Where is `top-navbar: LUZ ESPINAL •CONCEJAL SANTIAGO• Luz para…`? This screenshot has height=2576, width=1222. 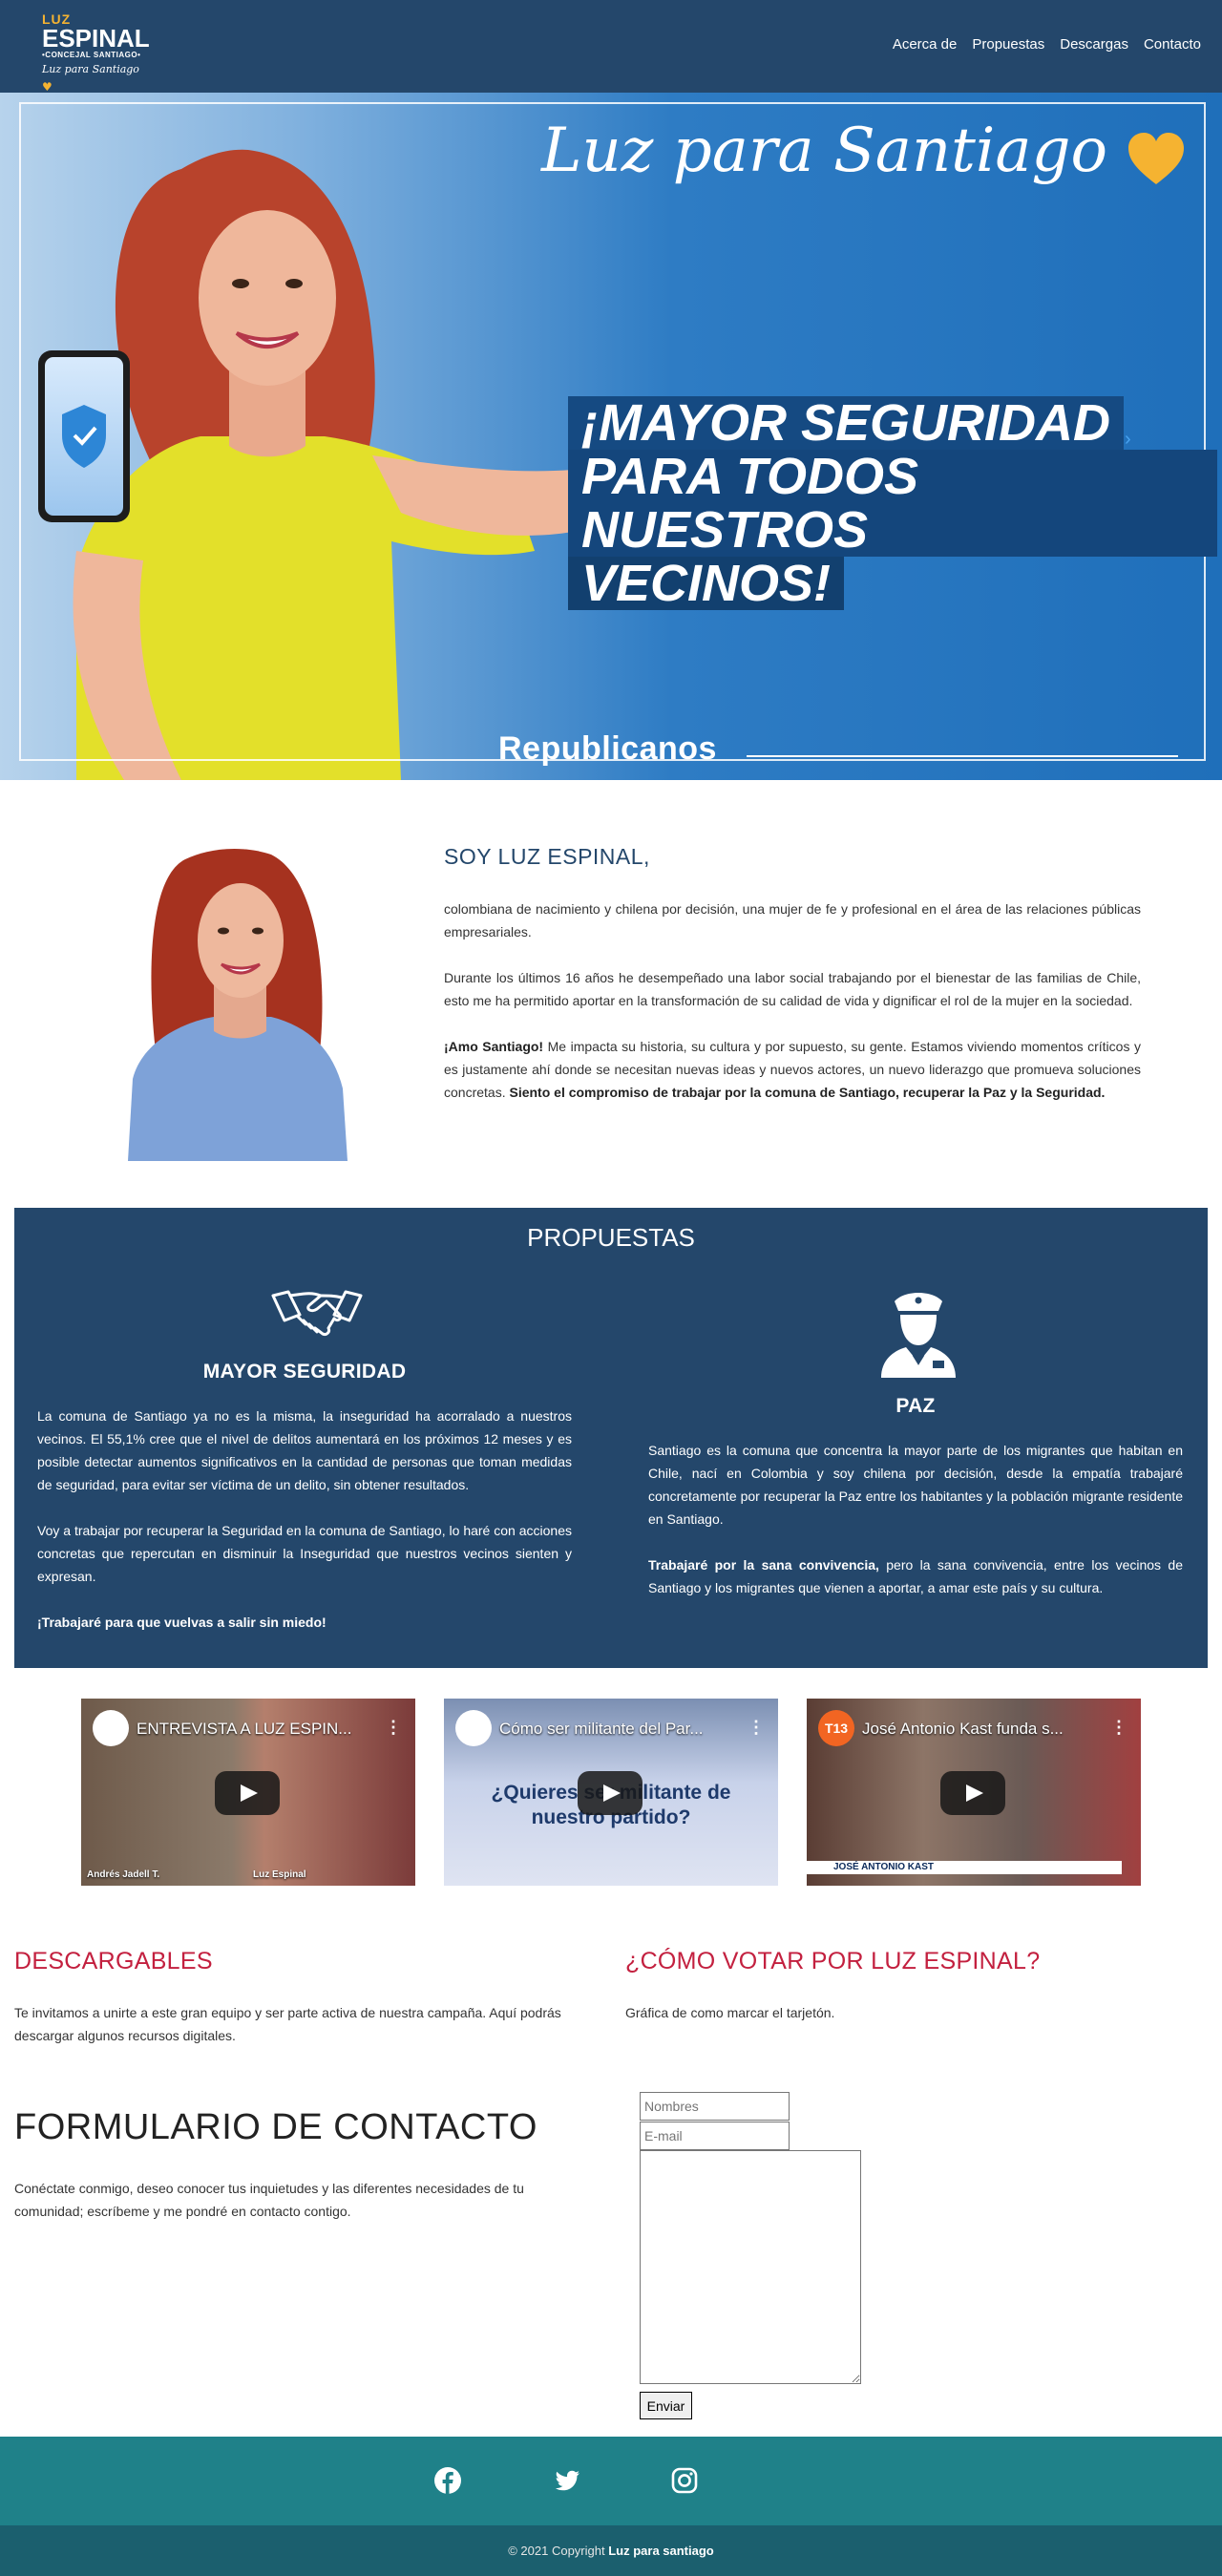
top-navbar: LUZ ESPINAL •CONCEJAL SANTIAGO• Luz para… is located at coordinates (611, 47).